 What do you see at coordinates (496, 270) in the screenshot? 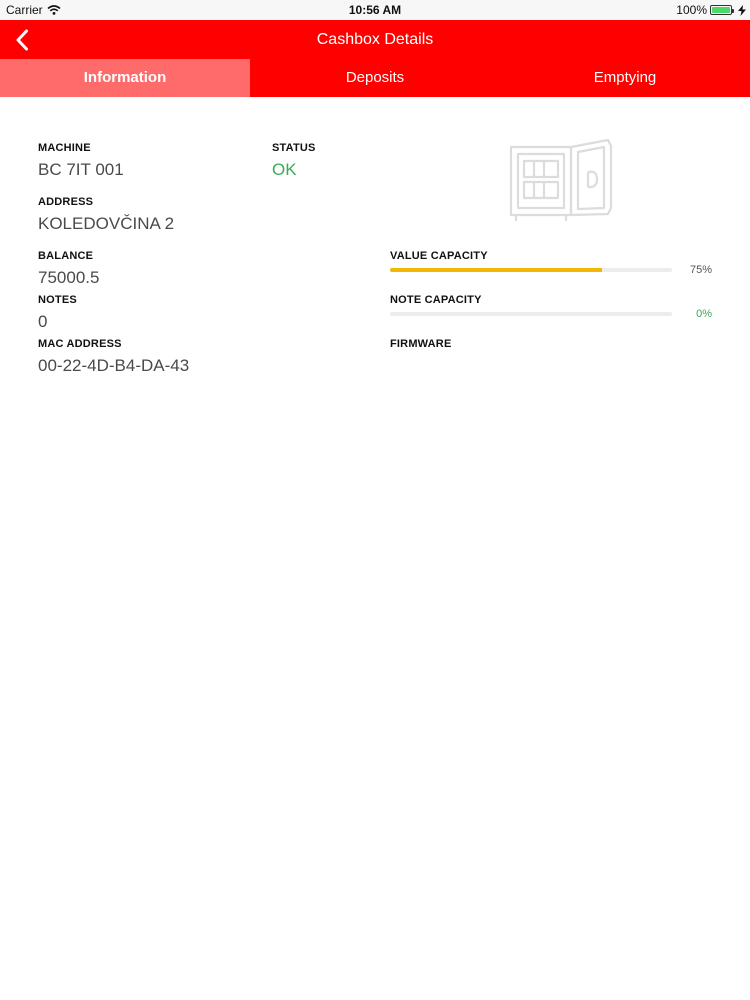
I see `value-capacity-fill` at bounding box center [496, 270].